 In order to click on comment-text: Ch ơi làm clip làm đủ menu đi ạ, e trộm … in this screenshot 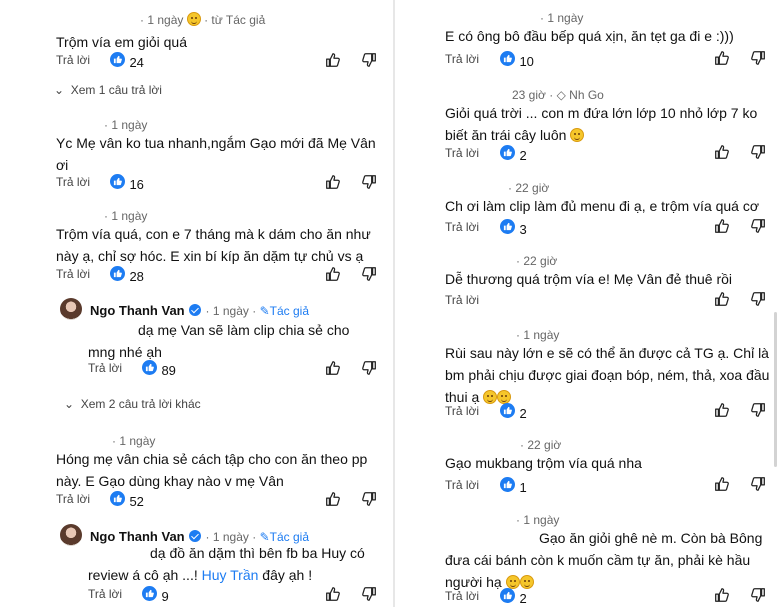, I will do `click(602, 206)`.